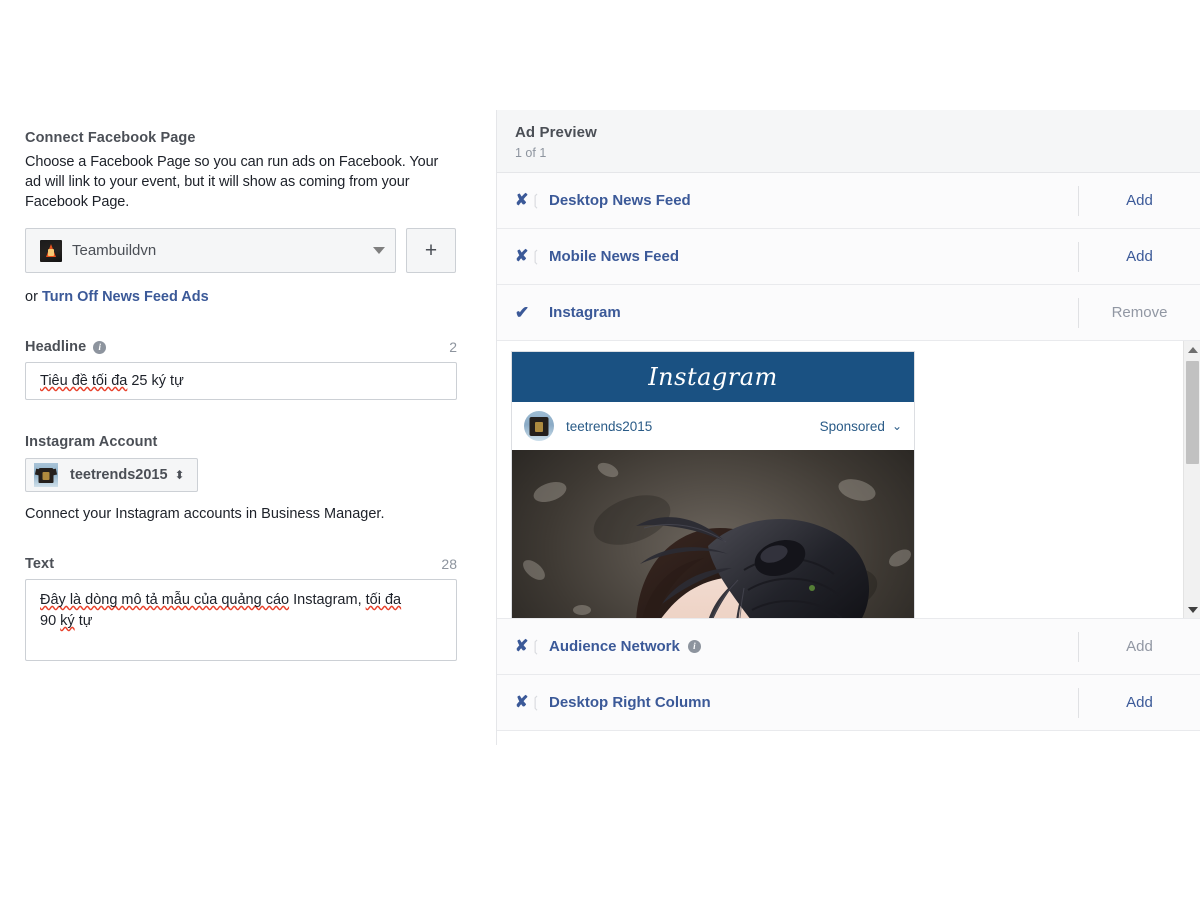 The width and height of the screenshot is (1200, 900). I want to click on headline-section: Headline i 2 Tiêu đề tối đa 25 ký tự, so click(241, 369).